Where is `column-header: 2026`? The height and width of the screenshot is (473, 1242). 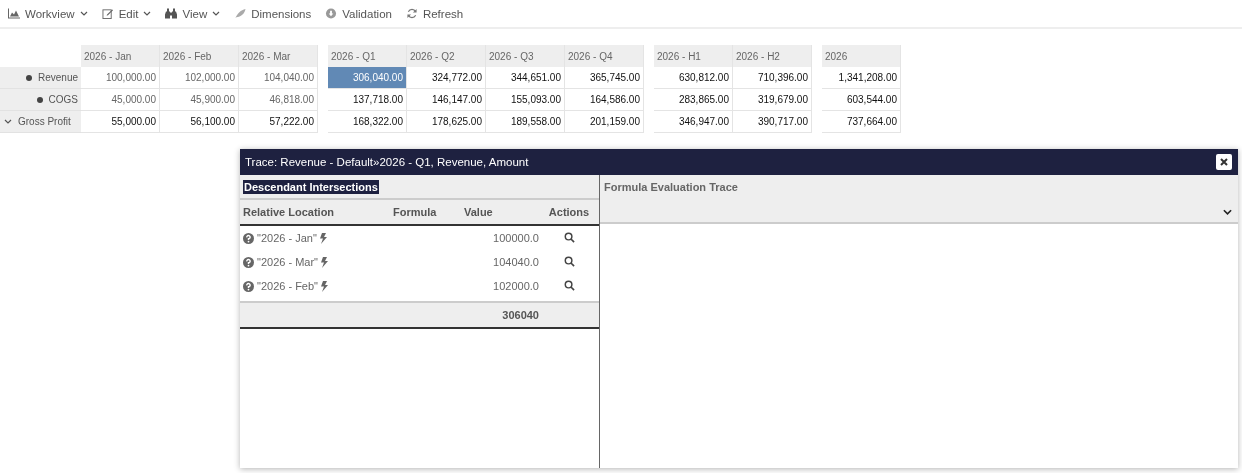 column-header: 2026 is located at coordinates (861, 56).